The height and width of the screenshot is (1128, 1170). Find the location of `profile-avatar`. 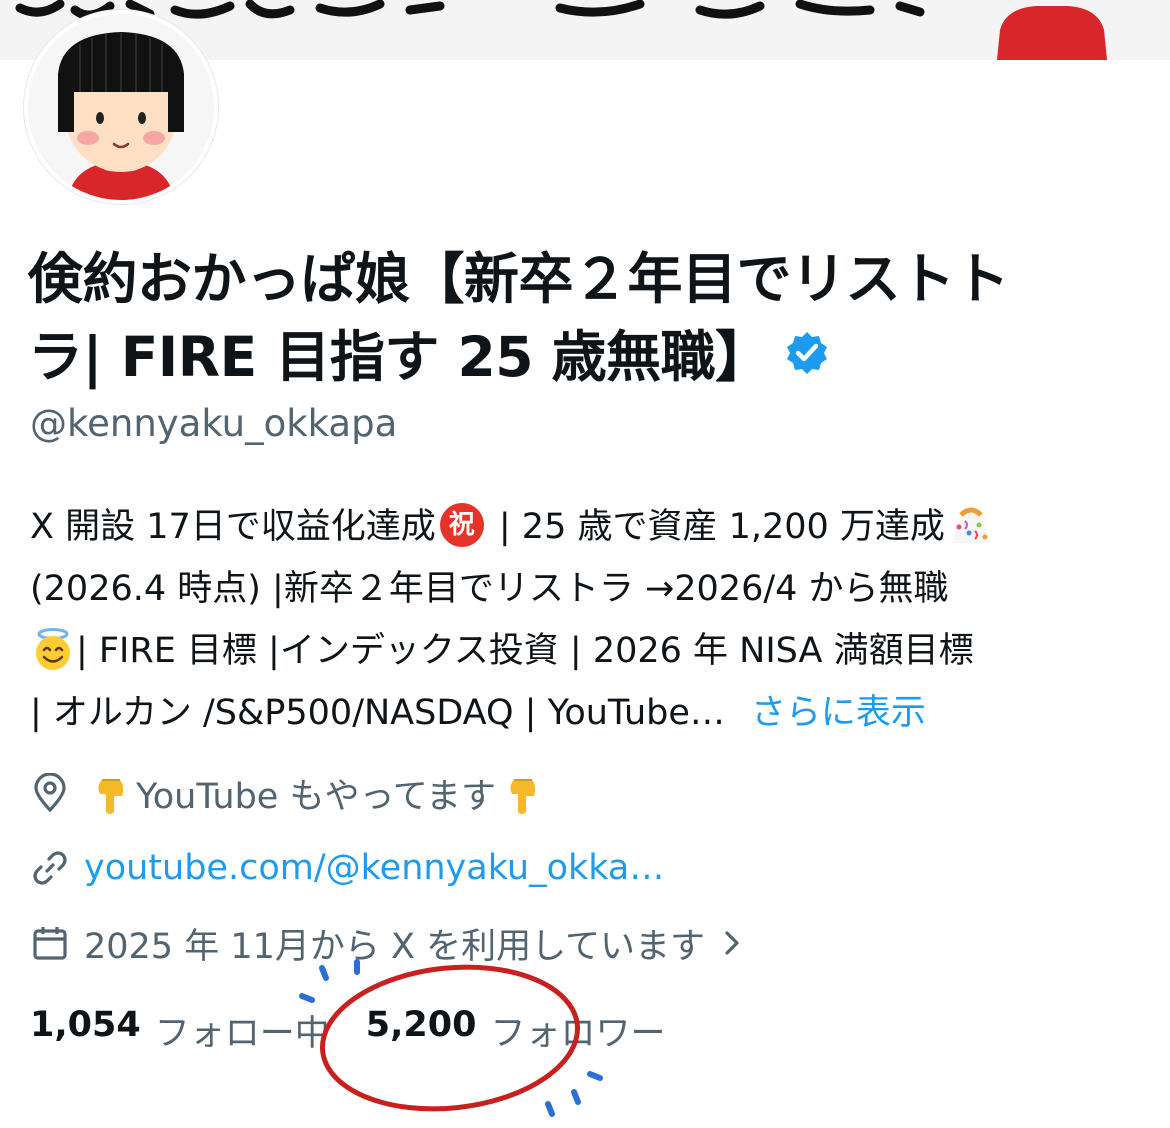

profile-avatar is located at coordinates (121, 107).